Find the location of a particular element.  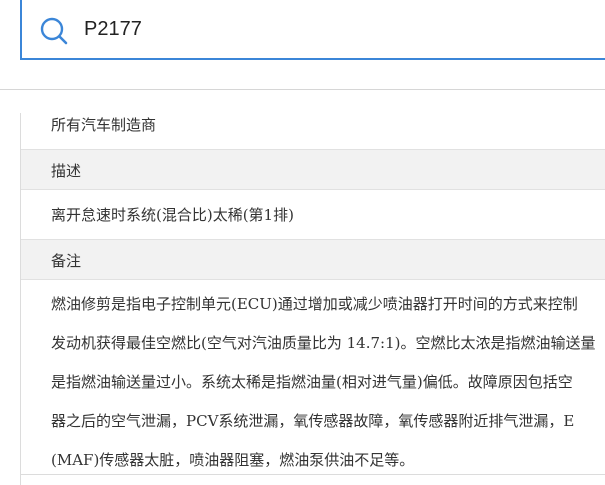

description-value-row: 离开怠速时系统(混合比)太稀(第1排) is located at coordinates (313, 215).